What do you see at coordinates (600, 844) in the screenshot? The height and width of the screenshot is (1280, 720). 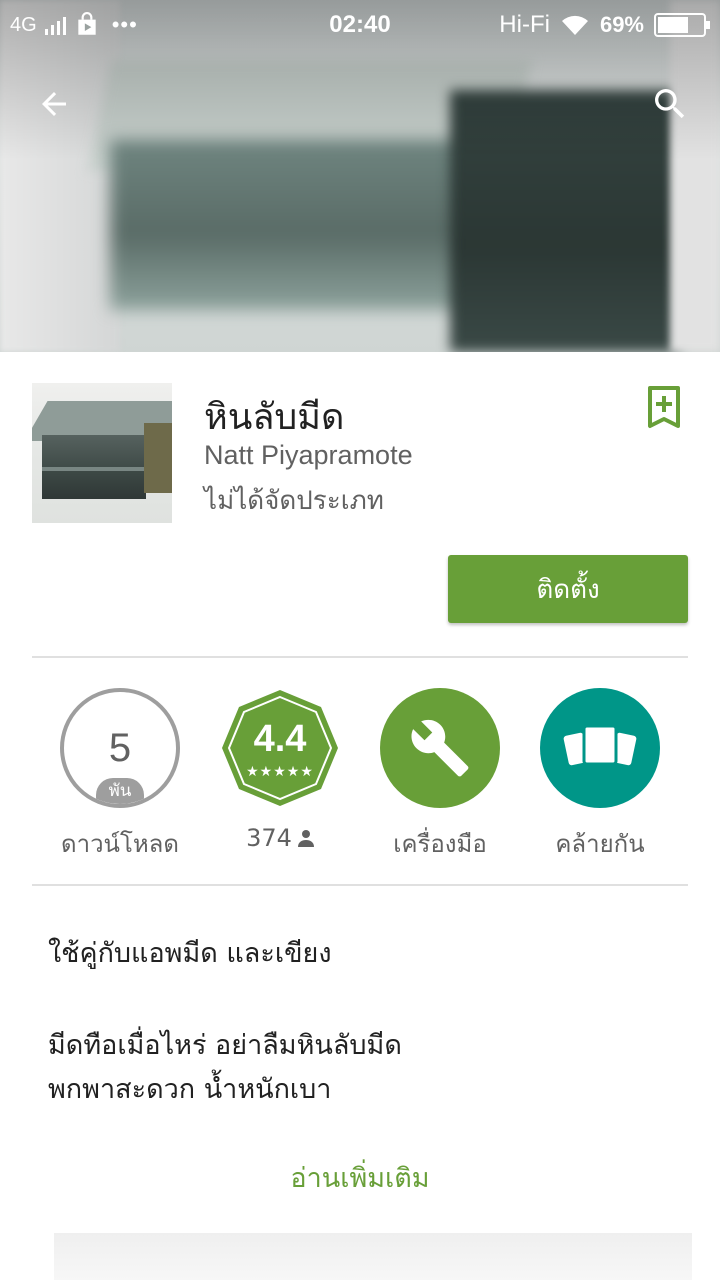 I see `similar-label: คล้ายกัน` at bounding box center [600, 844].